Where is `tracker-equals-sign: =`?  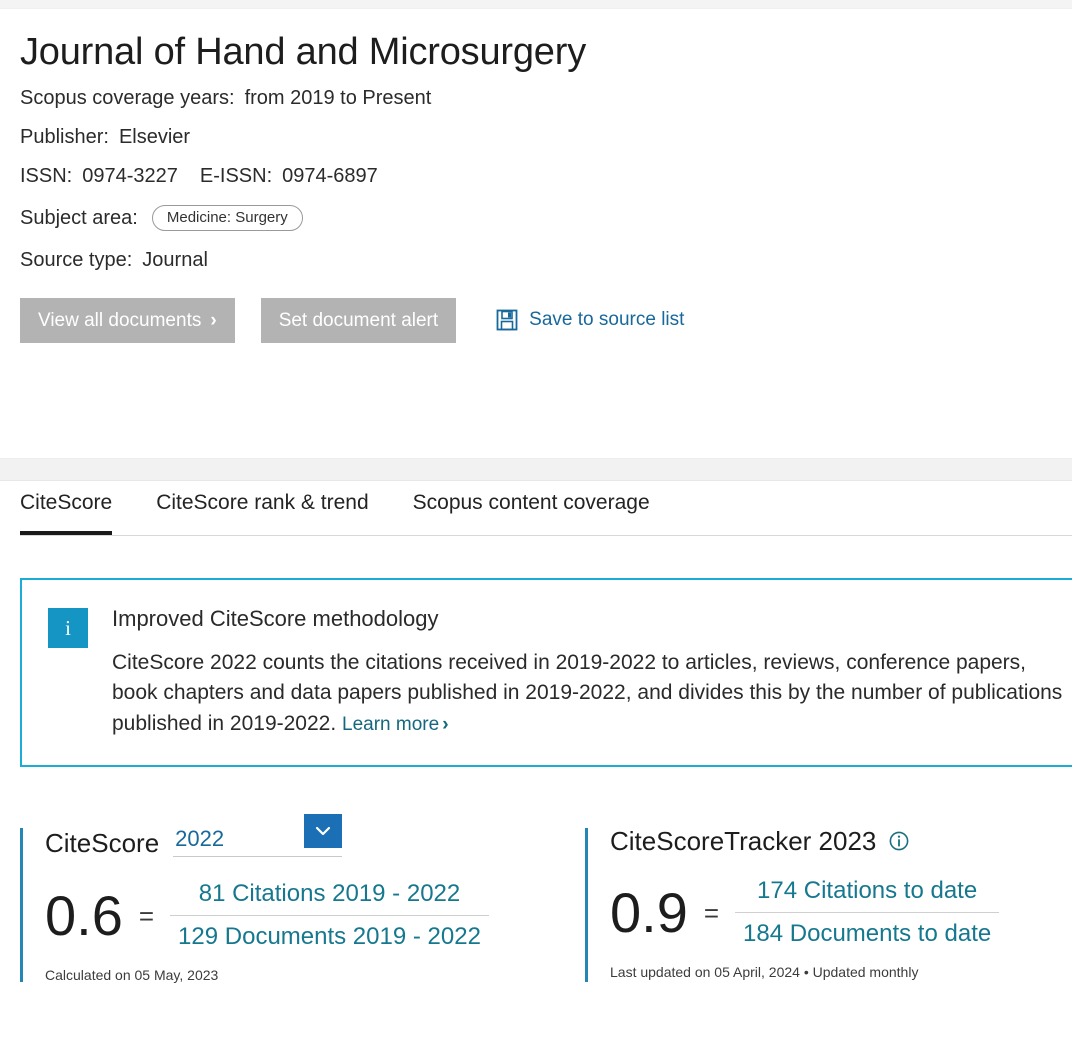
tracker-equals-sign: = is located at coordinates (711, 912).